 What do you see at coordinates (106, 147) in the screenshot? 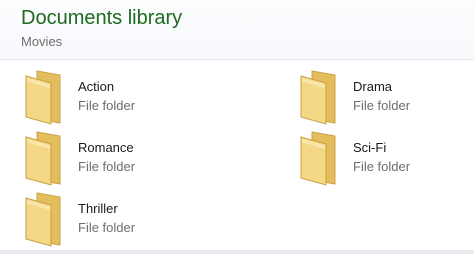
I see `folder-name: Romance` at bounding box center [106, 147].